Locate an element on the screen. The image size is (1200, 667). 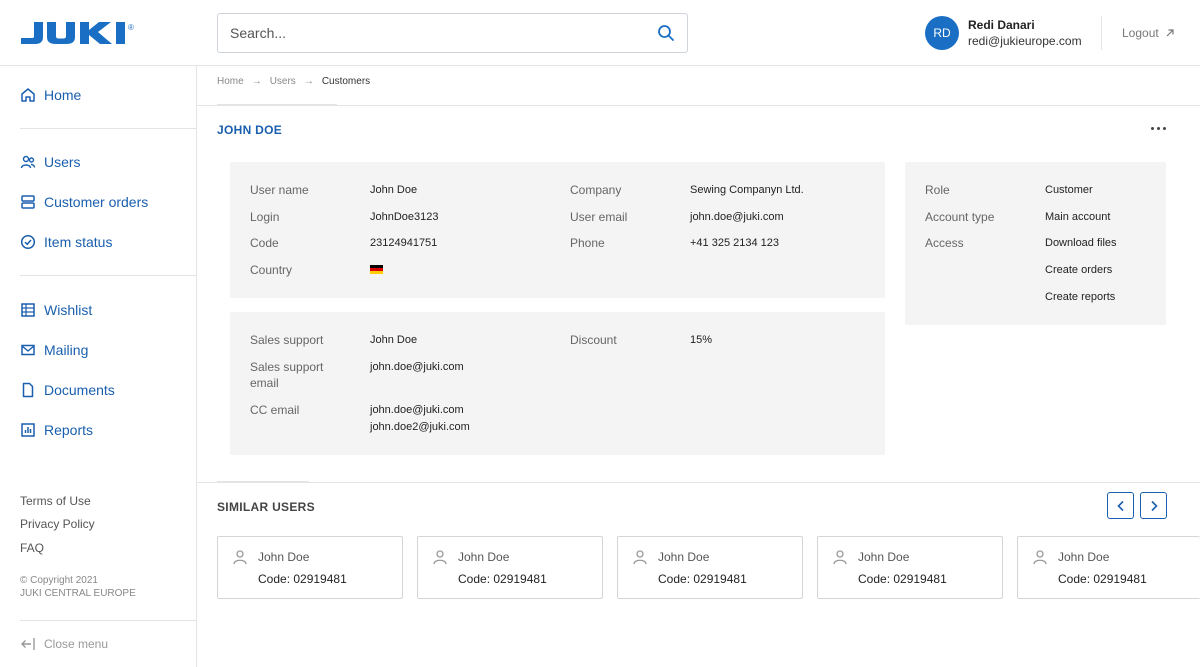
chevron-right-icon is located at coordinates (1154, 505).